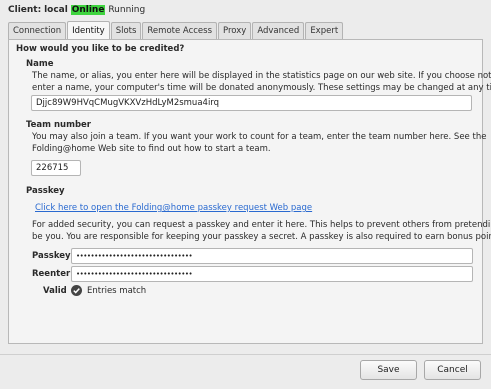 The image size is (491, 389). I want to click on reenter-passkey-input: ••••••••••••••••••••••••••••••••, so click(272, 274).